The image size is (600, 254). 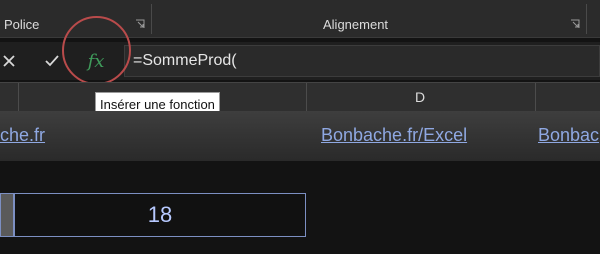 What do you see at coordinates (22, 135) in the screenshot?
I see `link-bonbache: che.fr` at bounding box center [22, 135].